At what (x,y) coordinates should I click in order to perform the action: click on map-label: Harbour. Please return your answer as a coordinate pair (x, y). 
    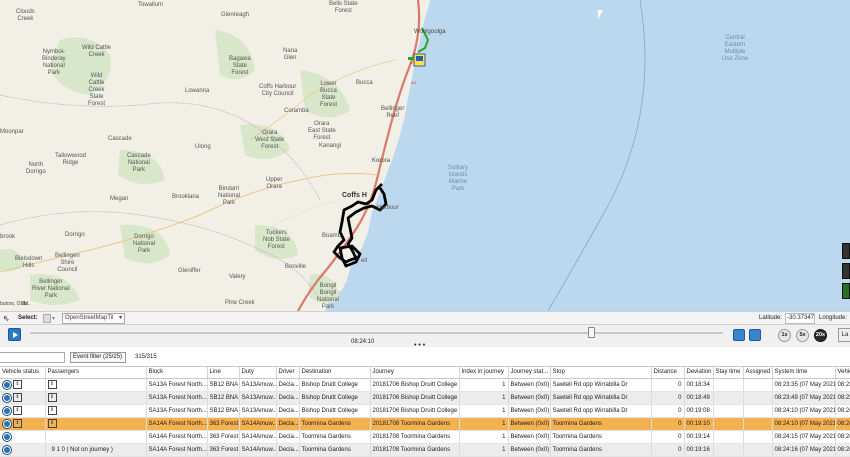
    Looking at the image, I should click on (388, 208).